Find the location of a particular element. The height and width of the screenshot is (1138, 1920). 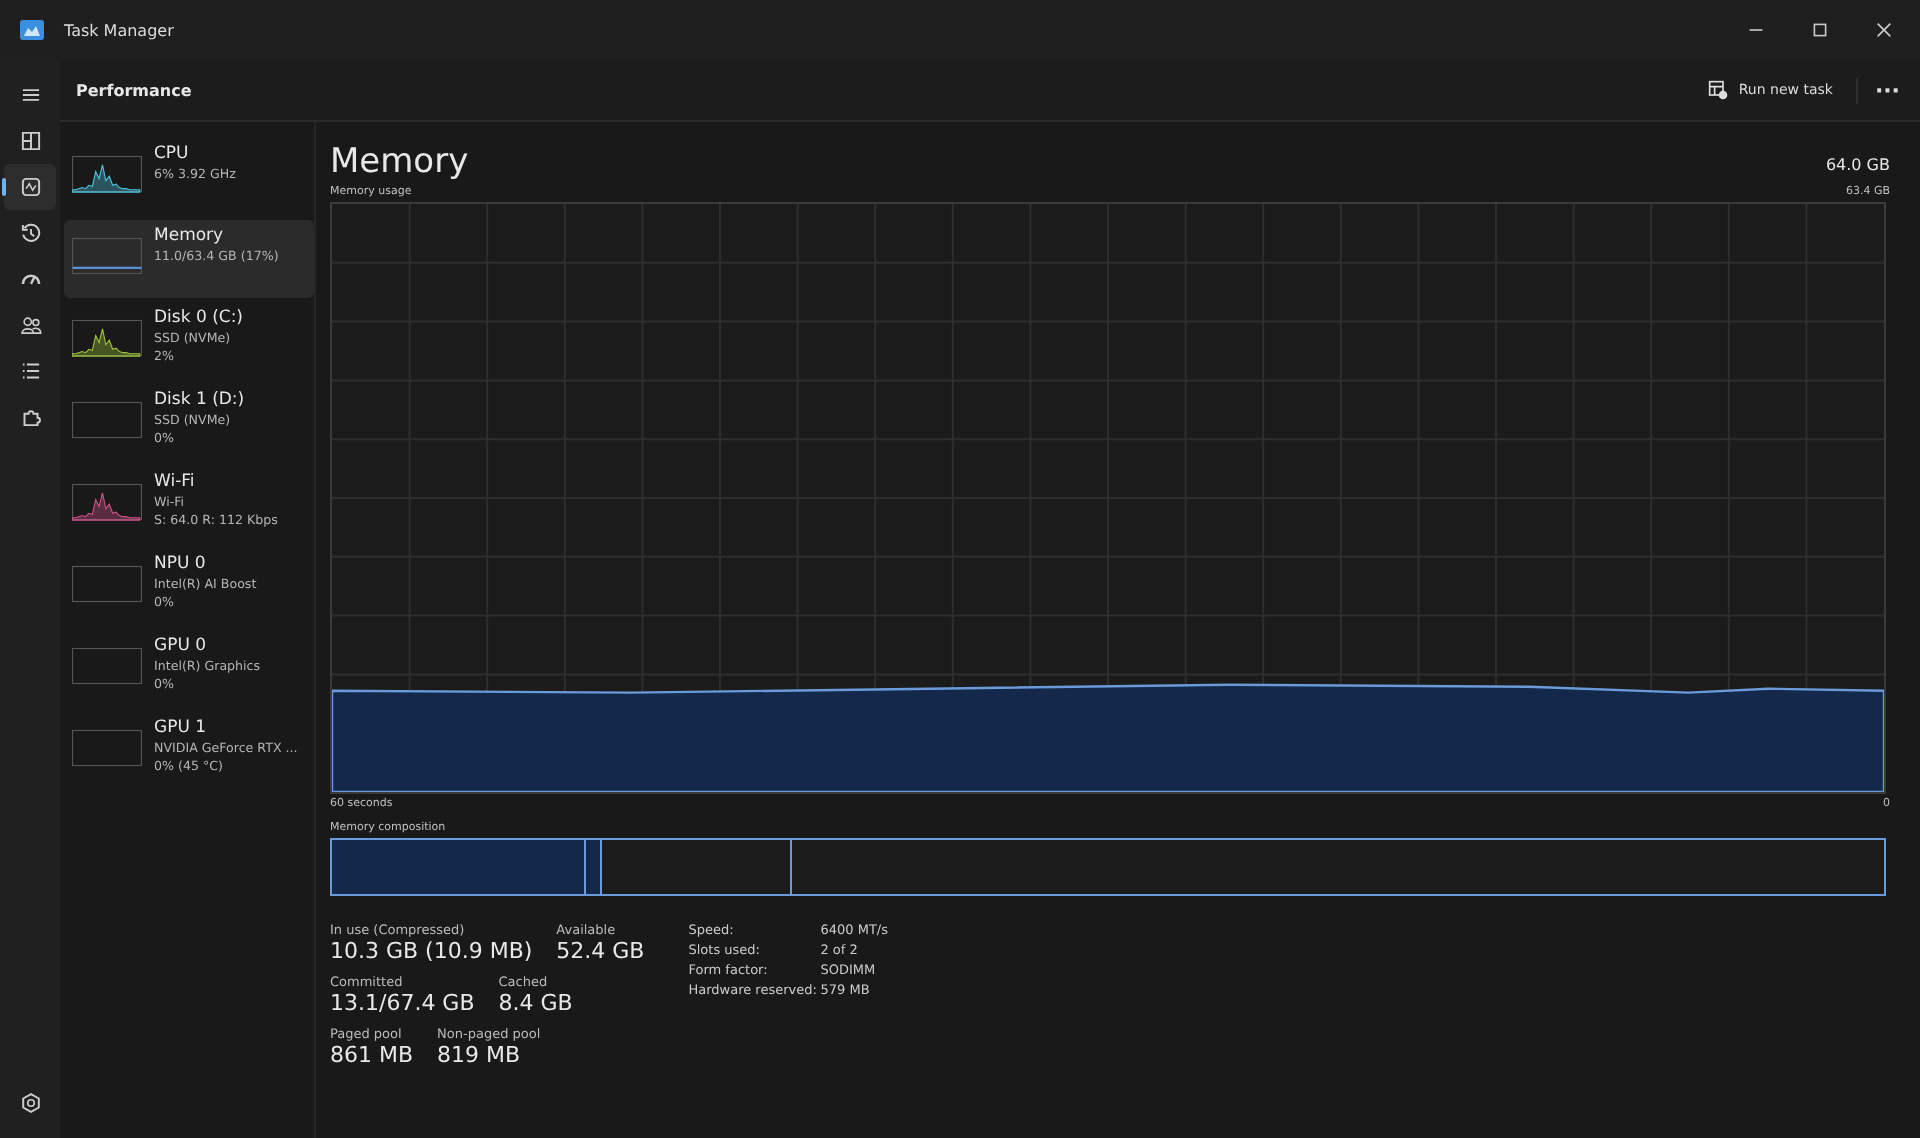

stat-value: 13.1/67.4 GB is located at coordinates (402, 1004).